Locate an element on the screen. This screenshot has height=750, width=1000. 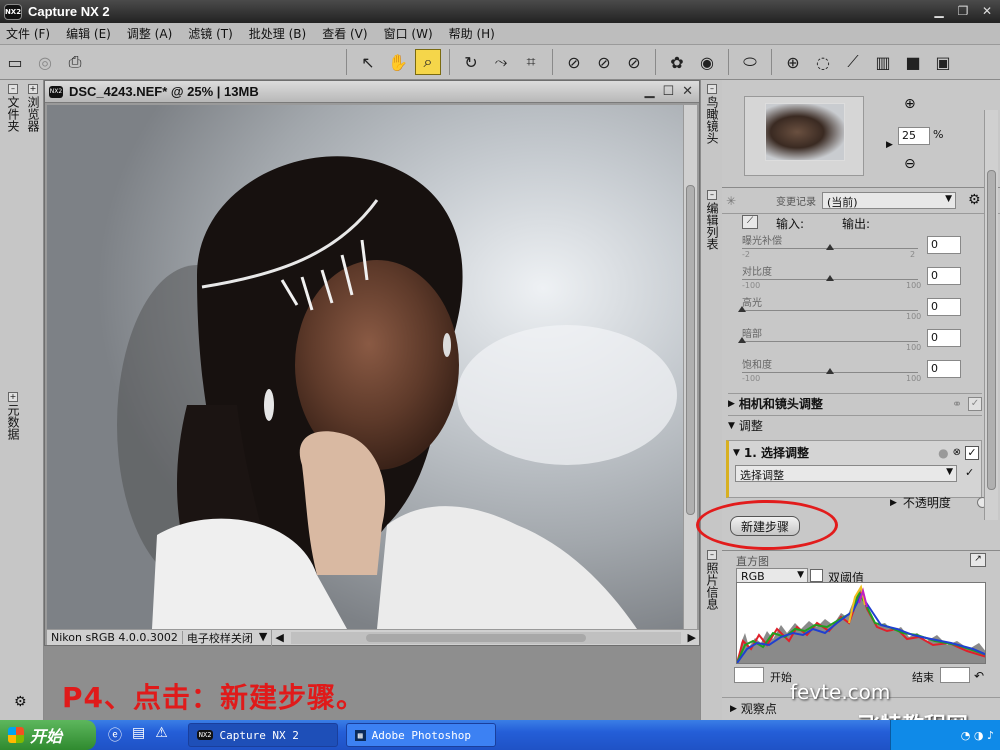
fill-icon: ■ is located at coordinates (913, 62).